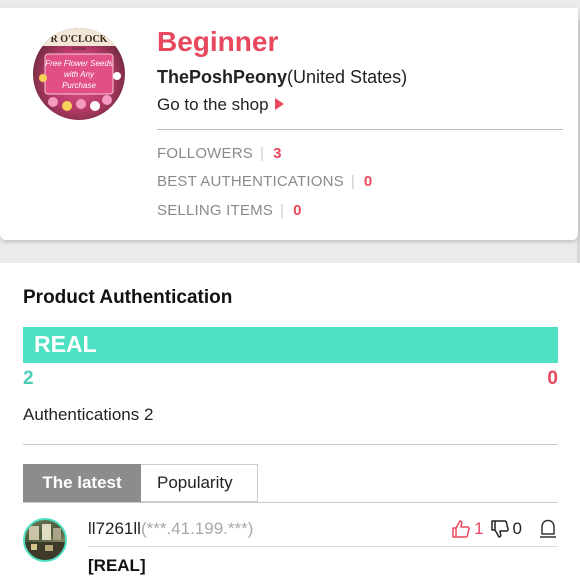 This screenshot has width=580, height=579. Describe the element at coordinates (277, 153) in the screenshot. I see `stat-value: 3` at that location.